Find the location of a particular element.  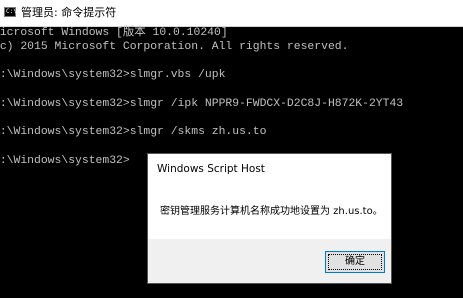

cmd-icon: C:\ is located at coordinates (10, 12).